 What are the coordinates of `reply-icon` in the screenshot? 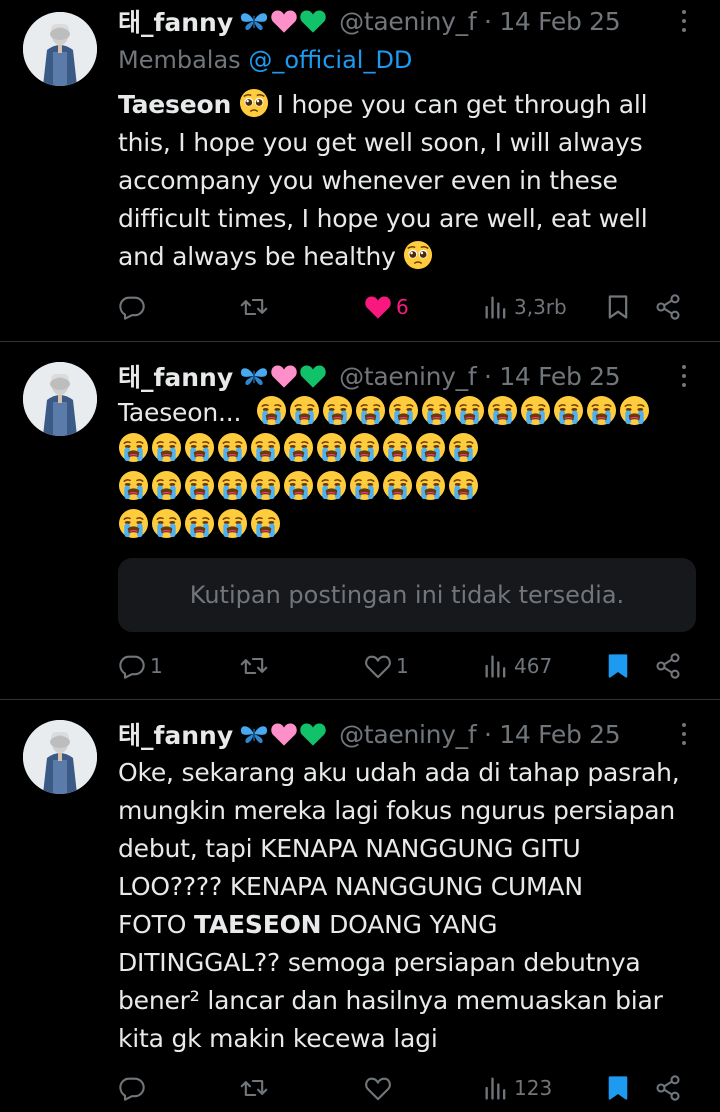 It's located at (132, 1088).